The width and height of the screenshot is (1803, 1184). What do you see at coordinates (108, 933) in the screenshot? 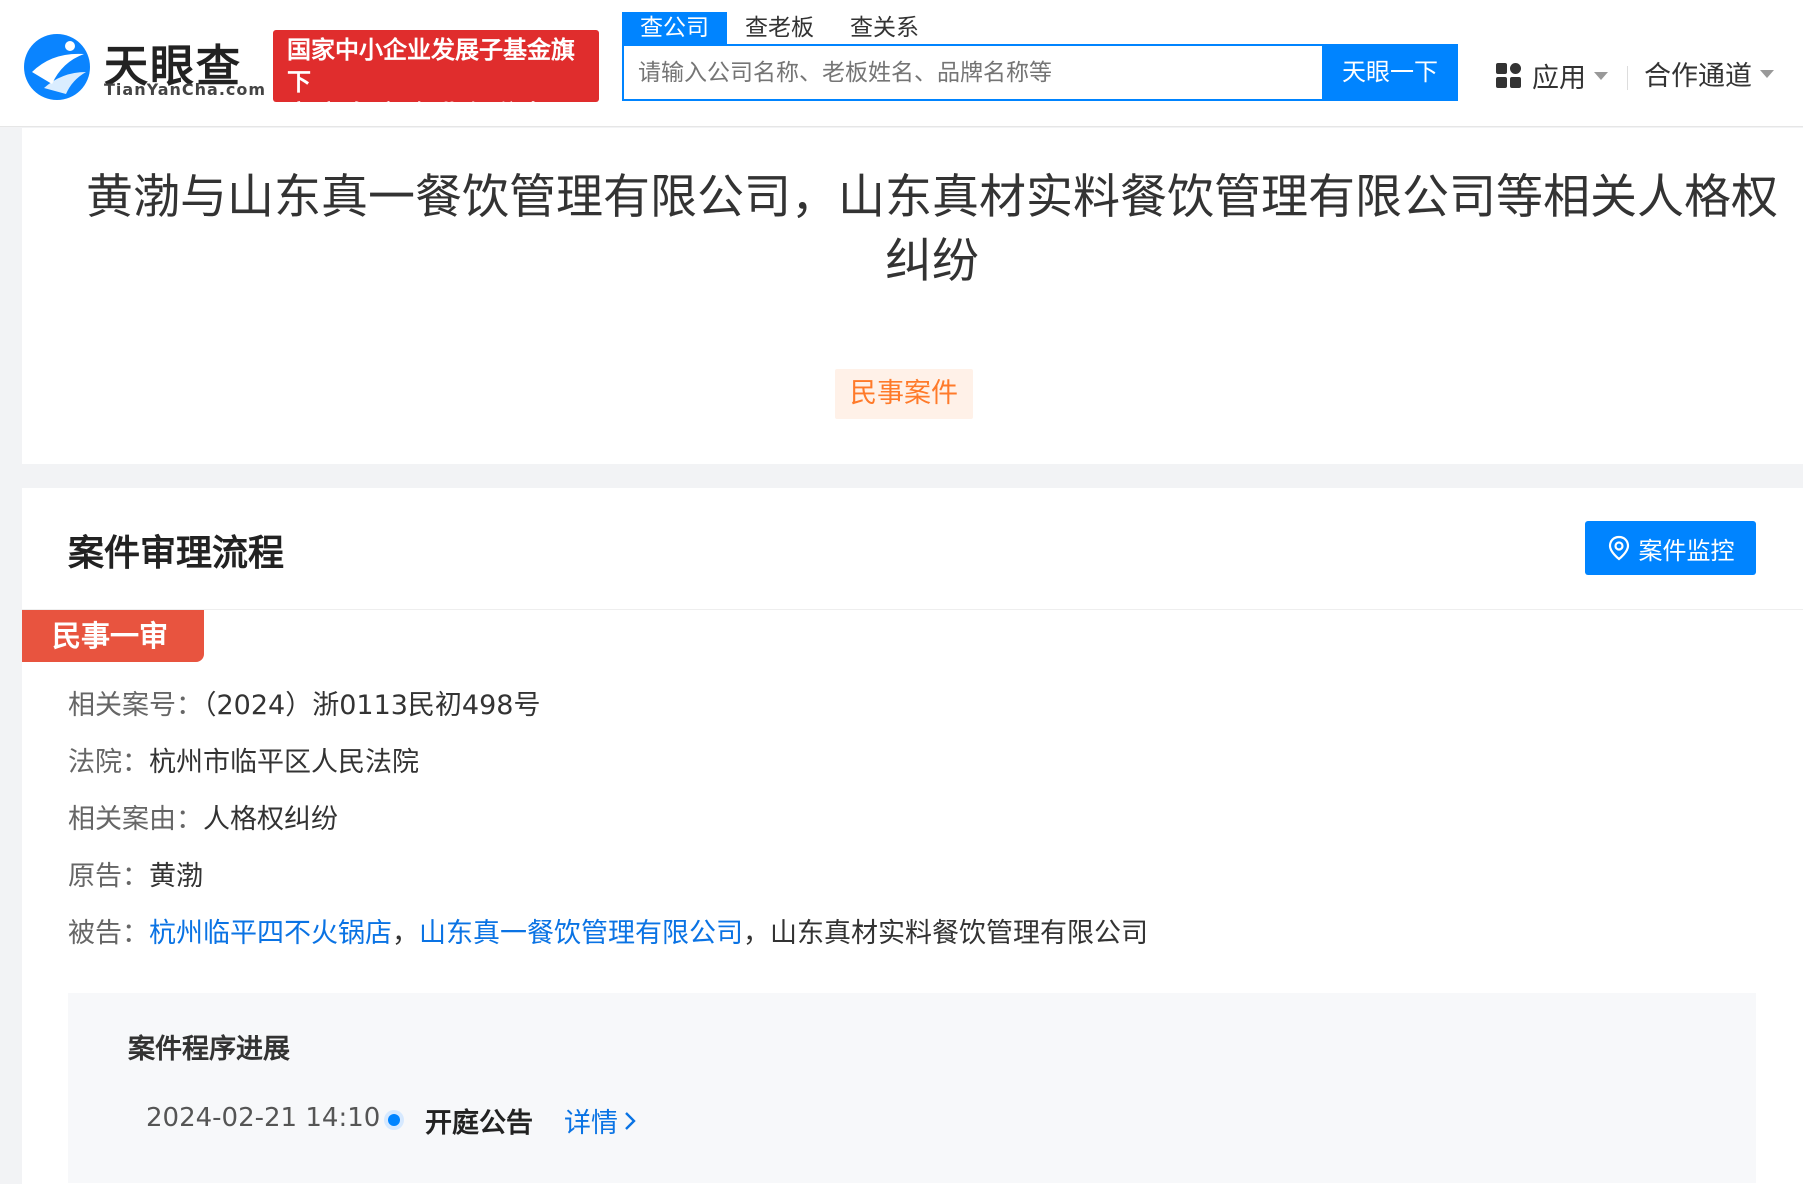
I see `defendant-label: 被告：` at bounding box center [108, 933].